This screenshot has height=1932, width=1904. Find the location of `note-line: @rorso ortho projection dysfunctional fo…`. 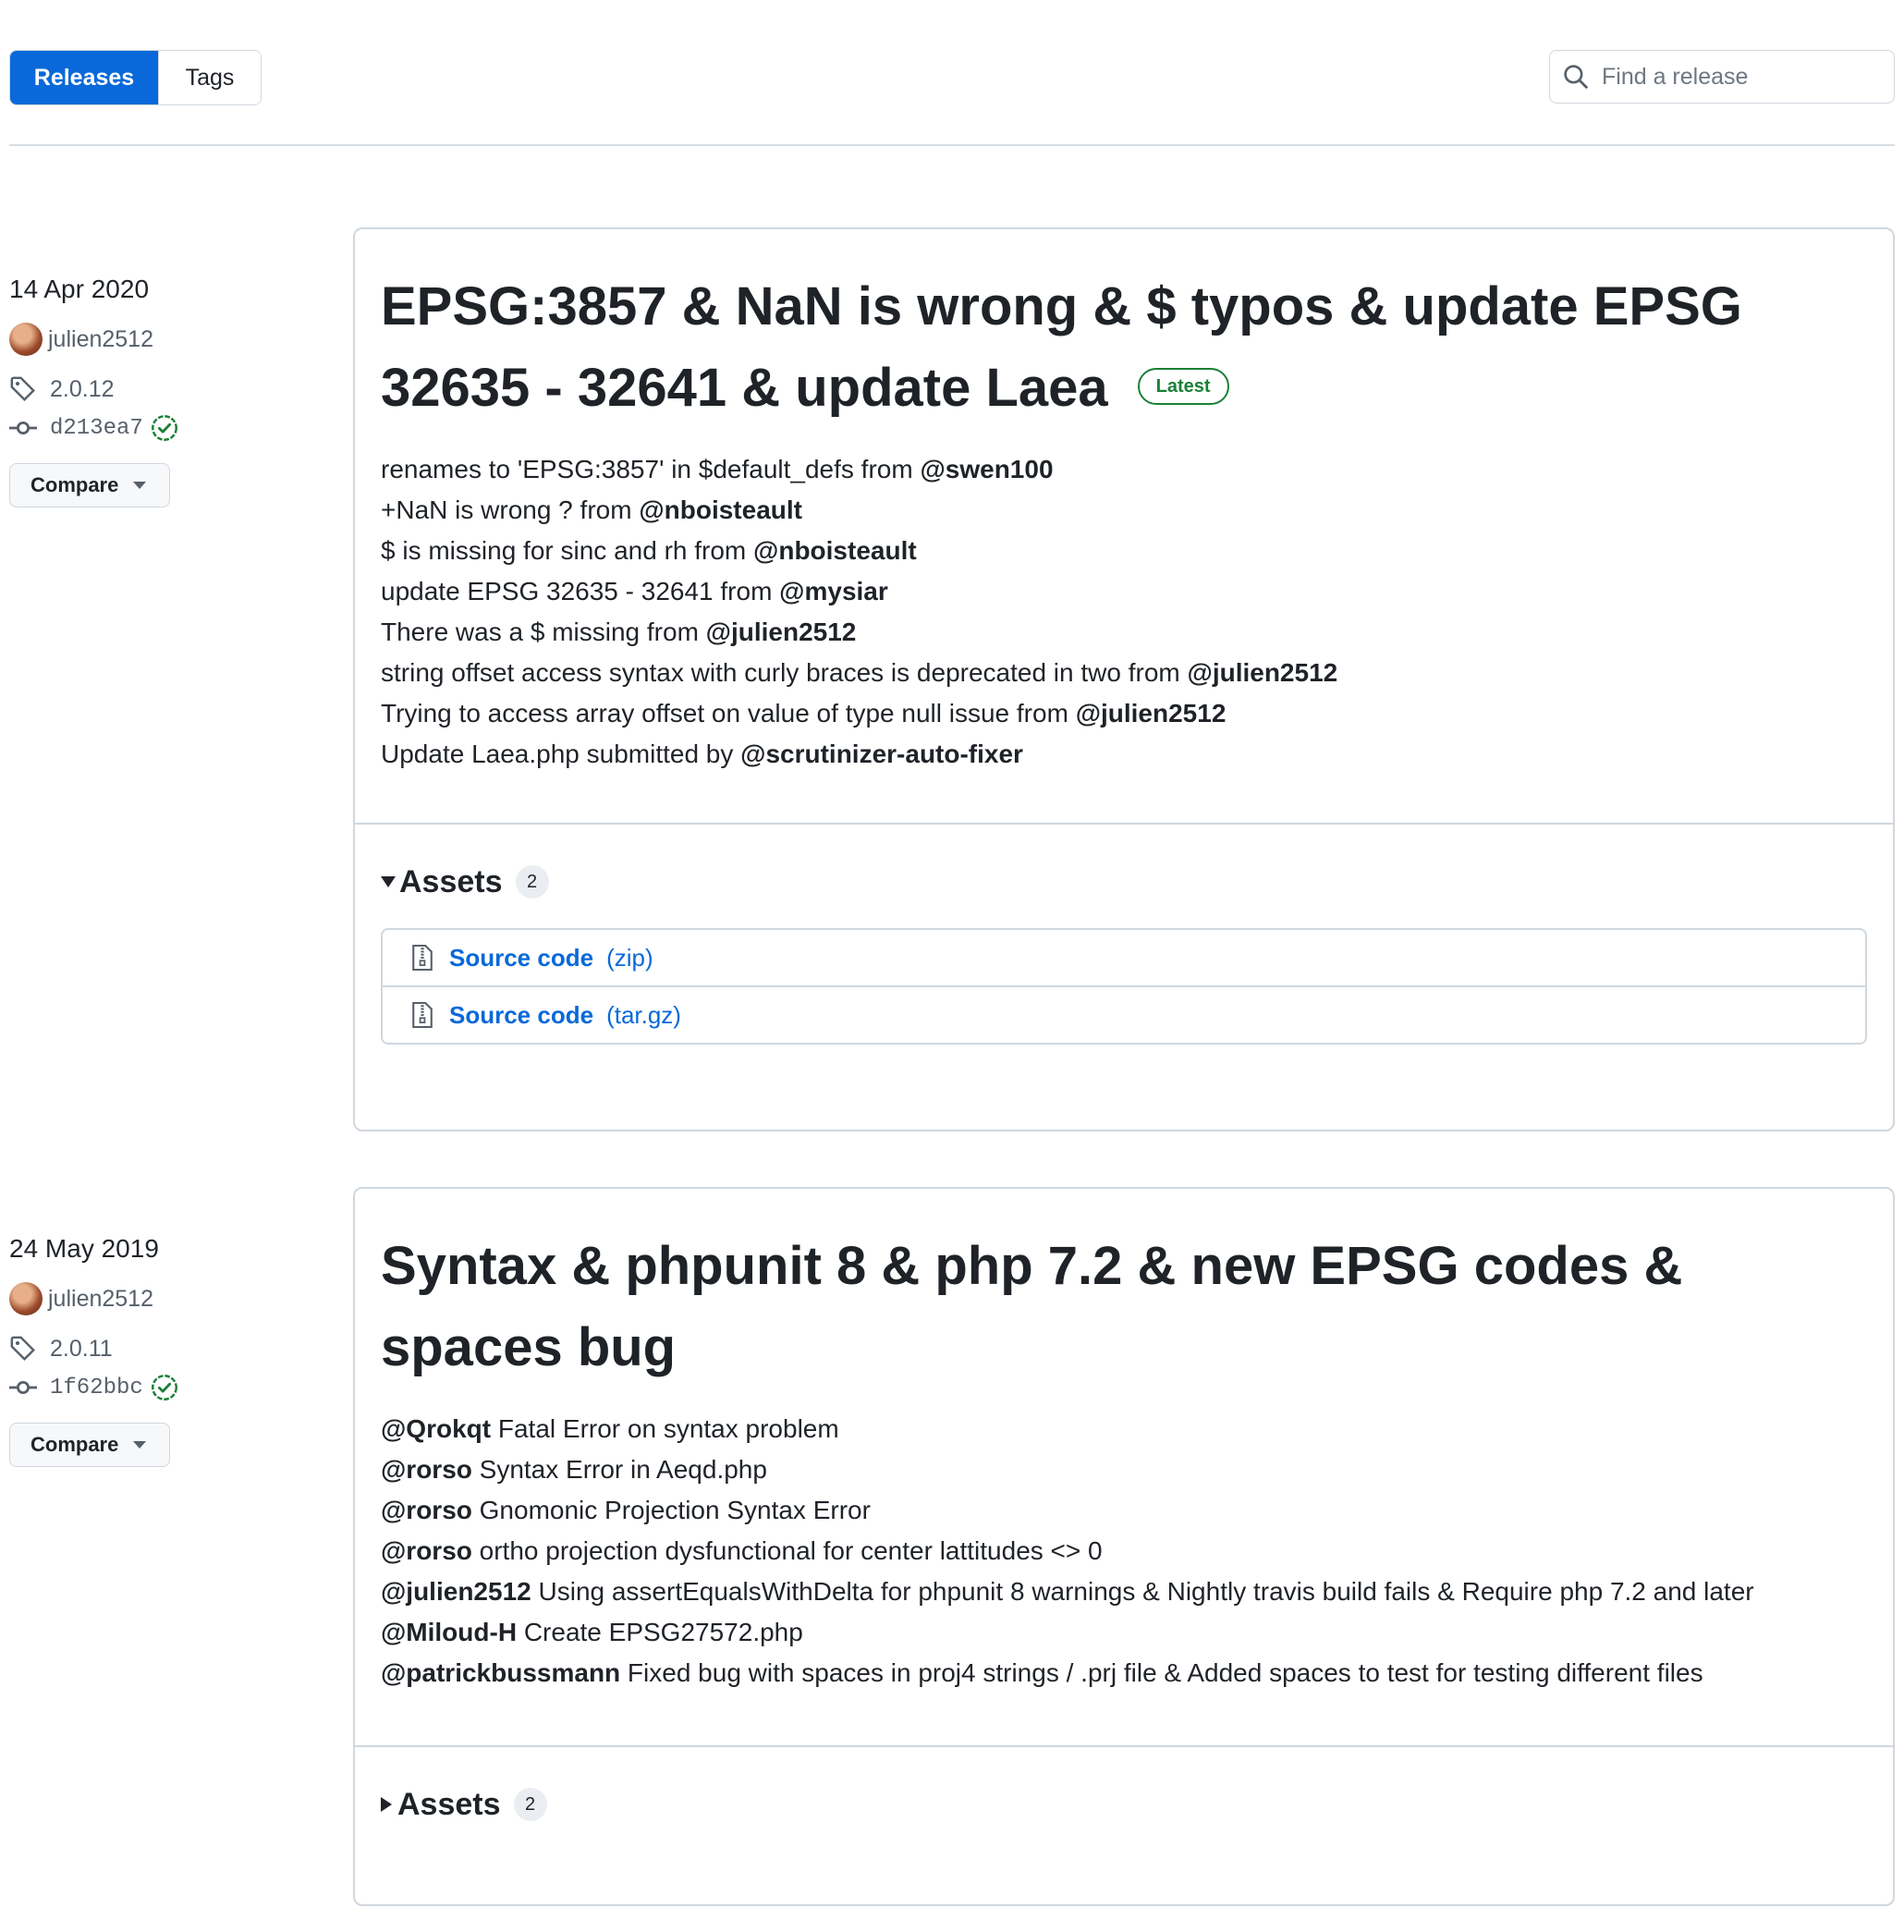

note-line: @rorso ortho projection dysfunctional fo… is located at coordinates (1124, 1551).